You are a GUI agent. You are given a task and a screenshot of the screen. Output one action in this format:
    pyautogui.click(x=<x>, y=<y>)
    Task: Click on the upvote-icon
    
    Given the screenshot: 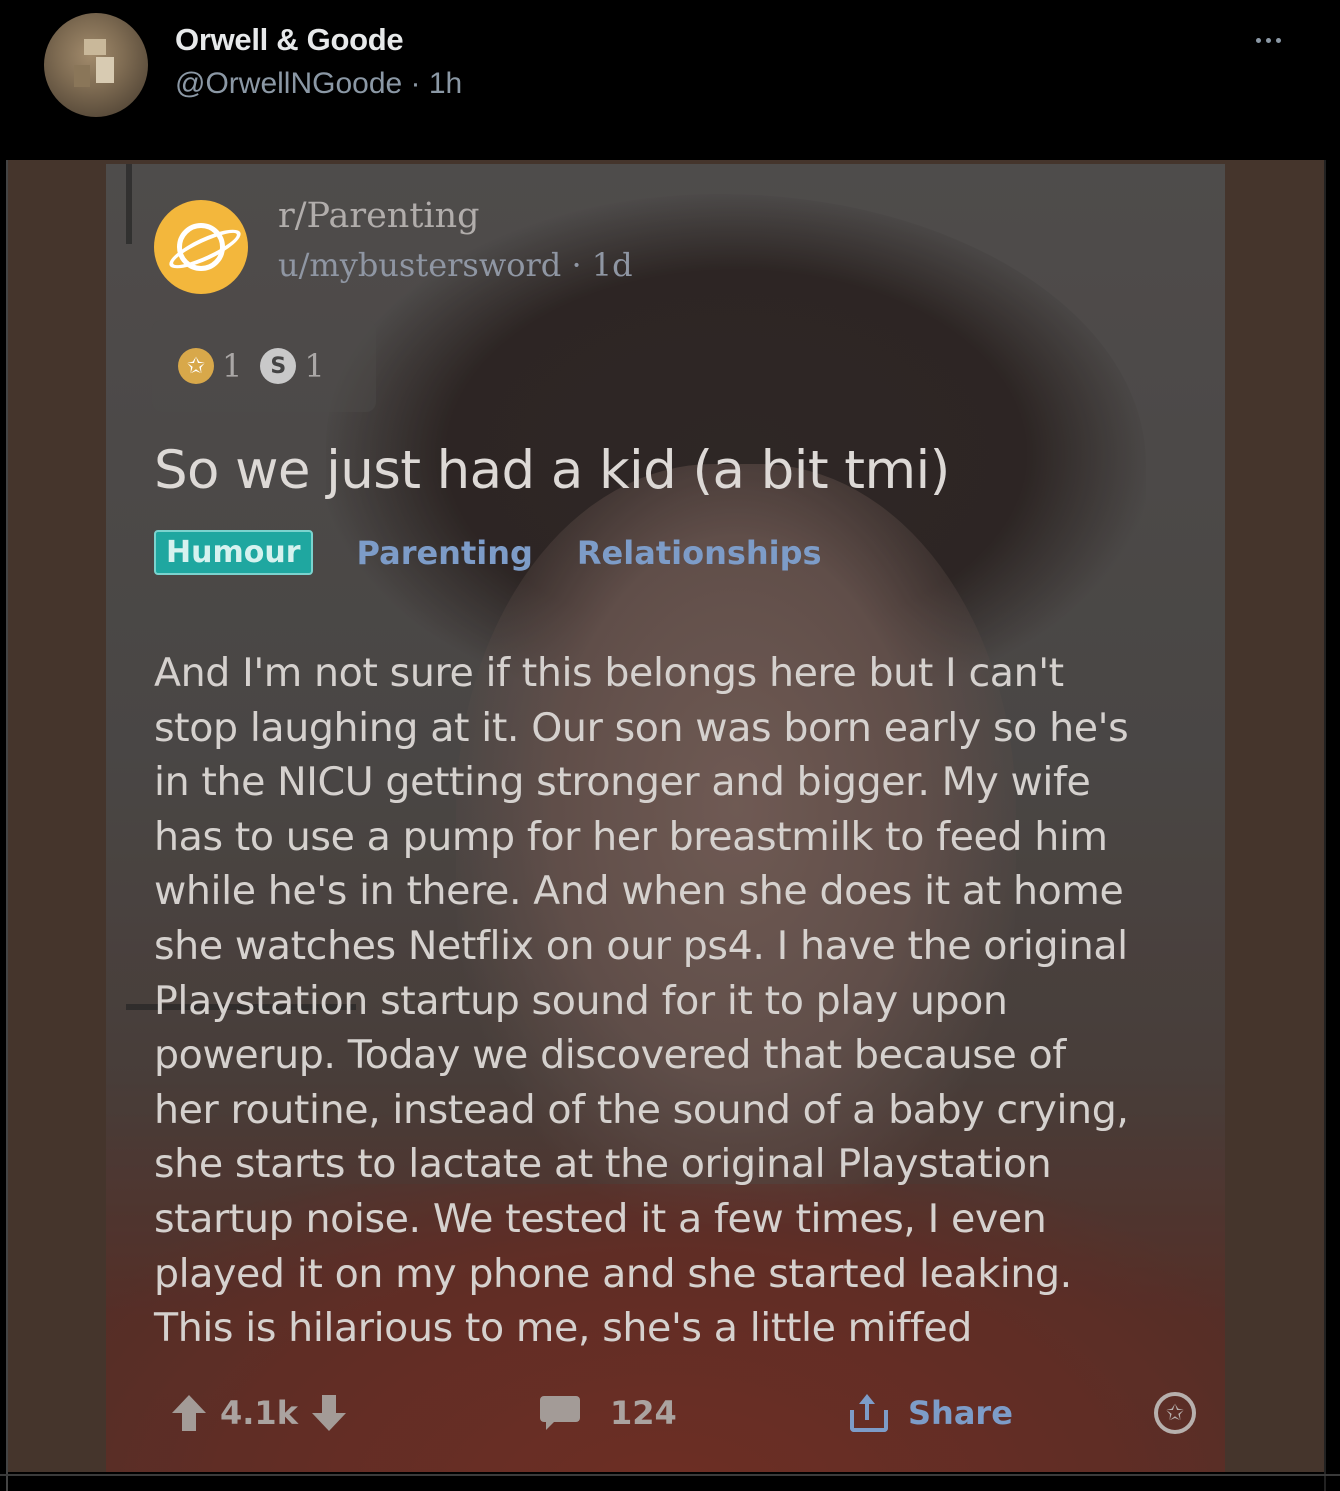 What is the action you would take?
    pyautogui.click(x=189, y=1413)
    